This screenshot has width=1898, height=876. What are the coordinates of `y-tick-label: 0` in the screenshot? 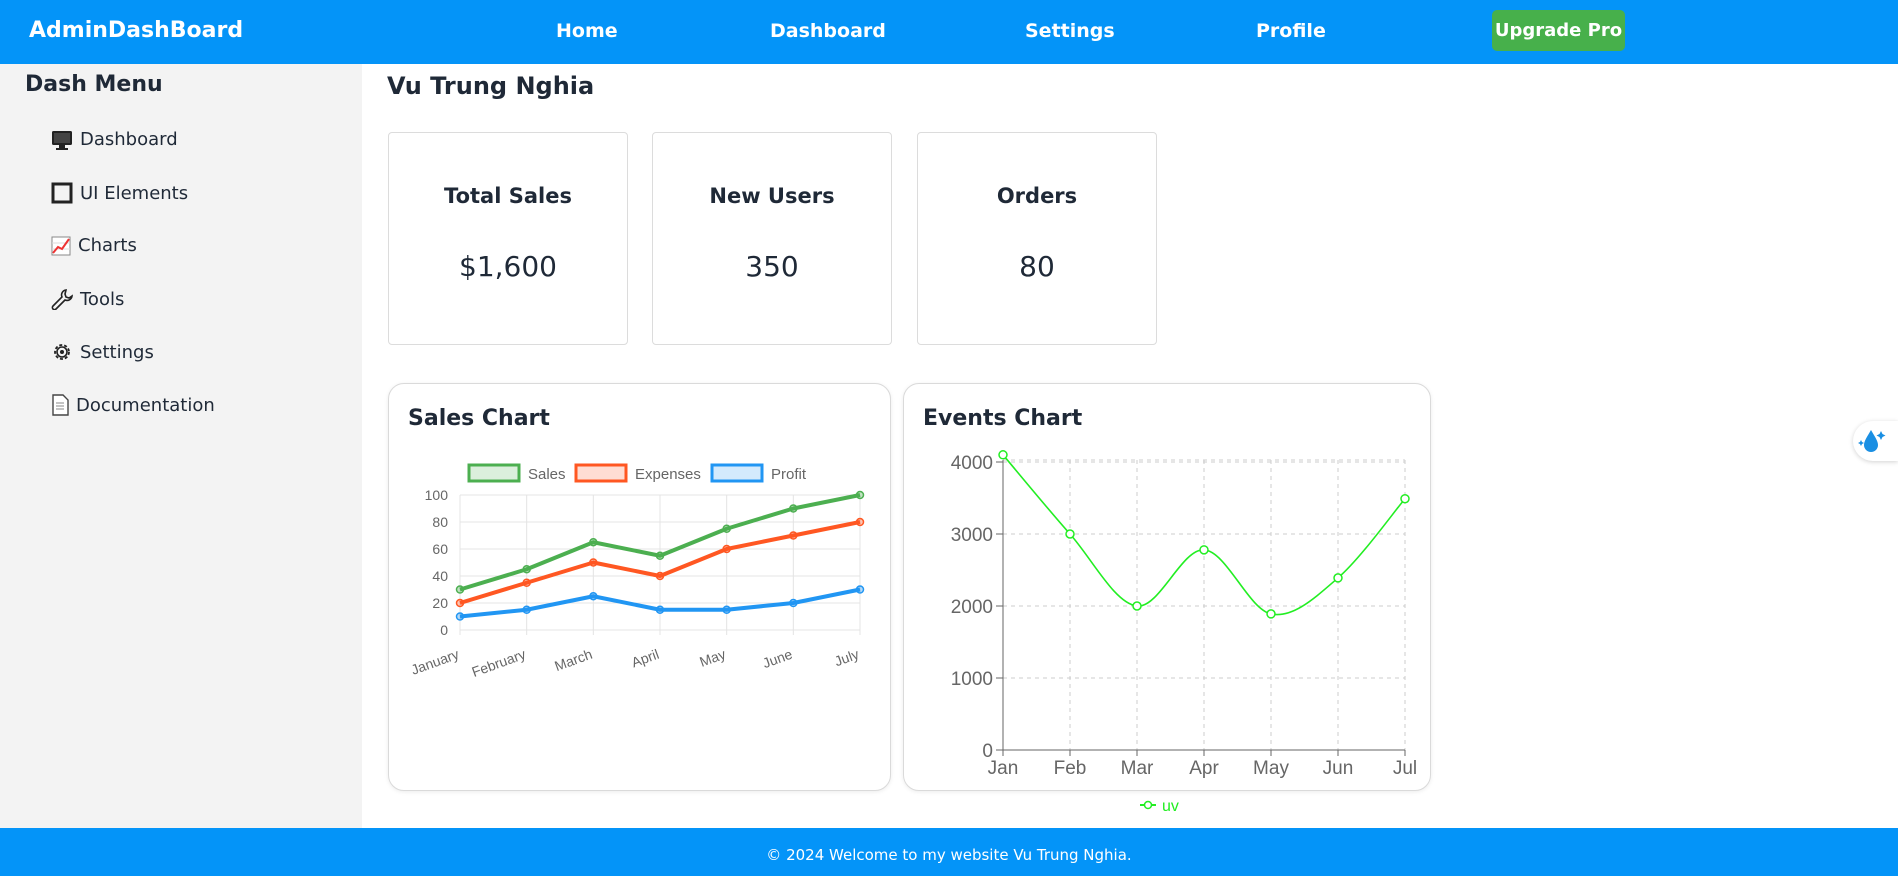 It's located at (444, 630).